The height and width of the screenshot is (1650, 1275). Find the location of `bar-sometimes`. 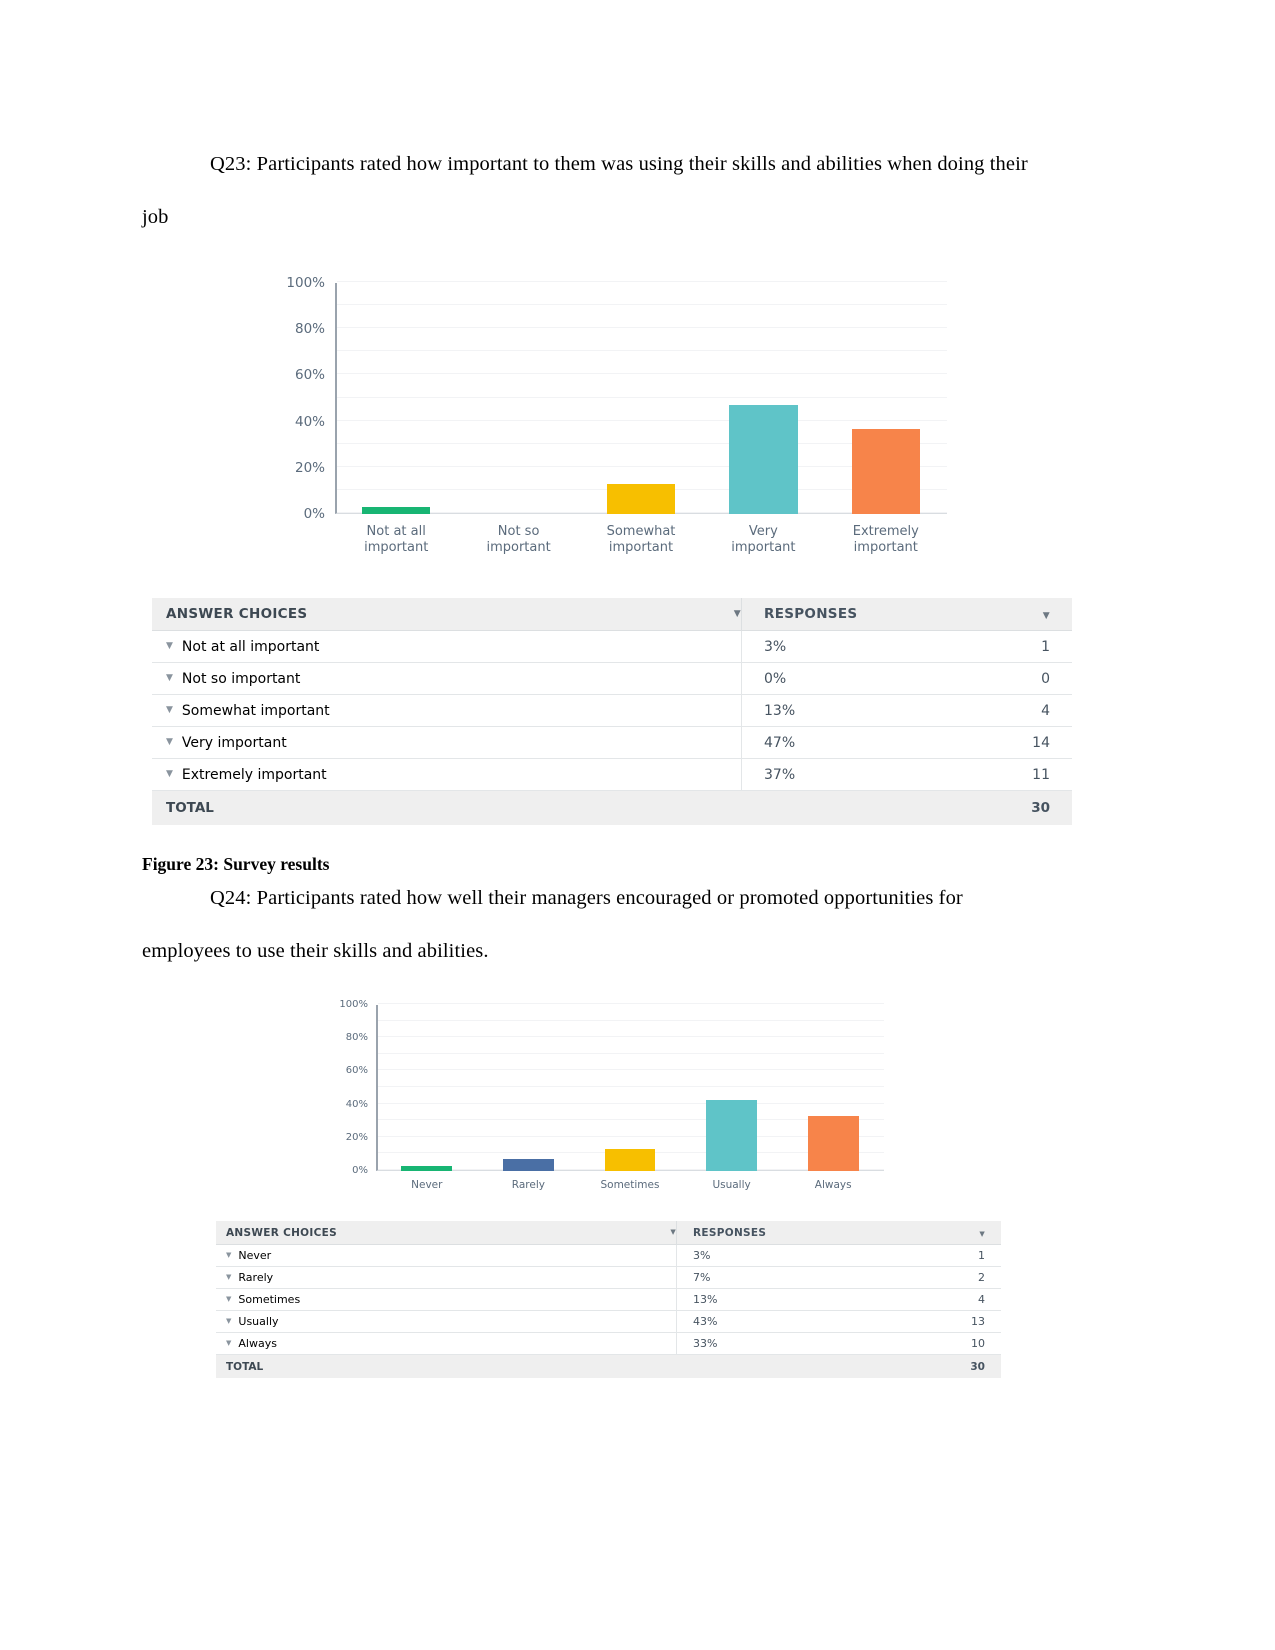

bar-sometimes is located at coordinates (630, 1160).